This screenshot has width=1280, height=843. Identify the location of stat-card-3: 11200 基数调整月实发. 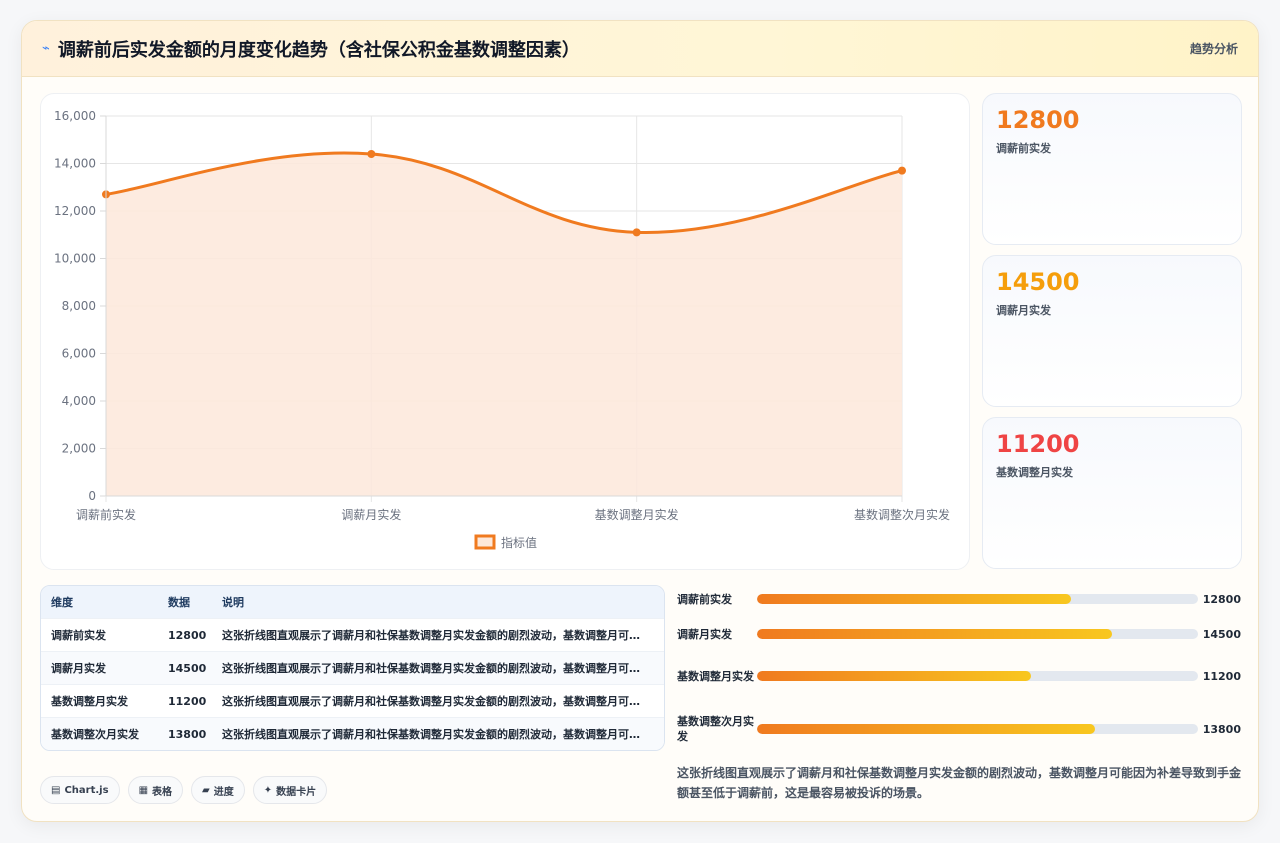
(1112, 493).